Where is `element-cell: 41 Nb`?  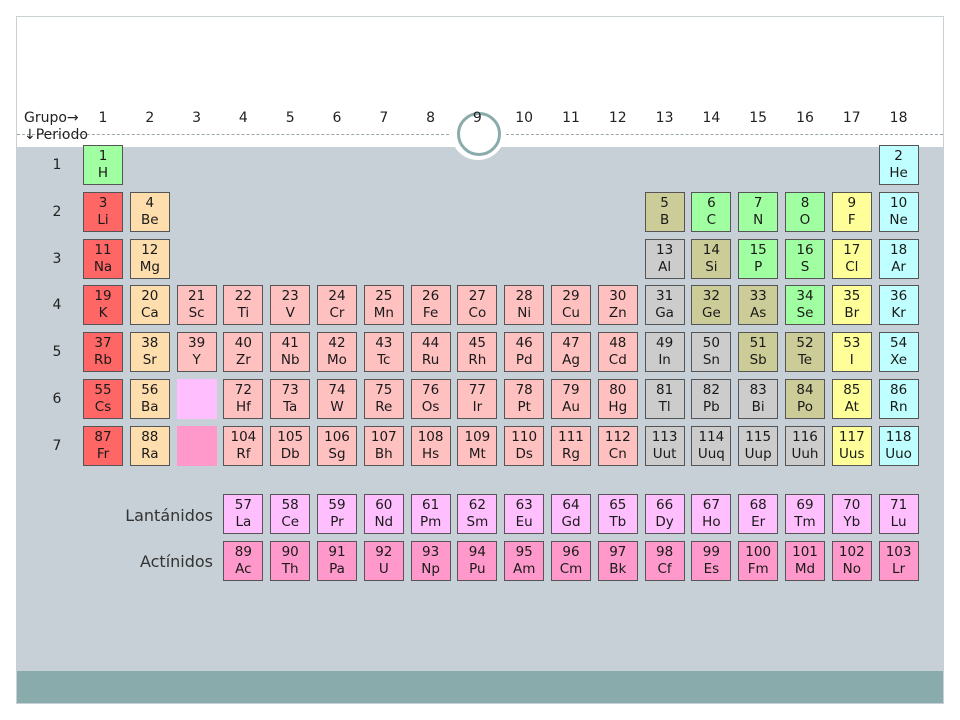 element-cell: 41 Nb is located at coordinates (290, 352).